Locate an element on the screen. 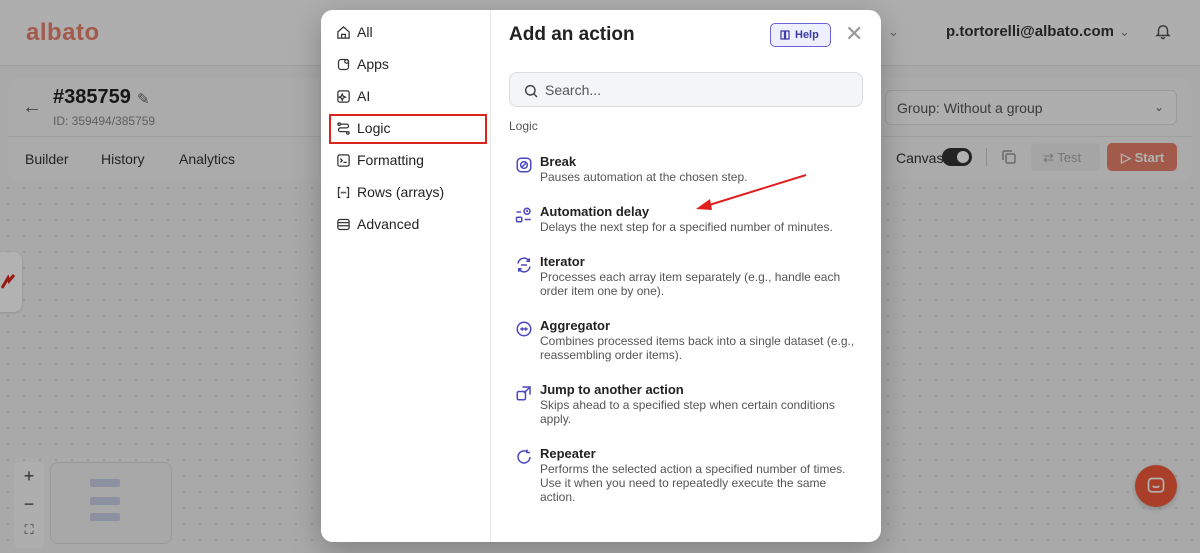 The width and height of the screenshot is (1200, 553). advanced-icon is located at coordinates (343, 224).